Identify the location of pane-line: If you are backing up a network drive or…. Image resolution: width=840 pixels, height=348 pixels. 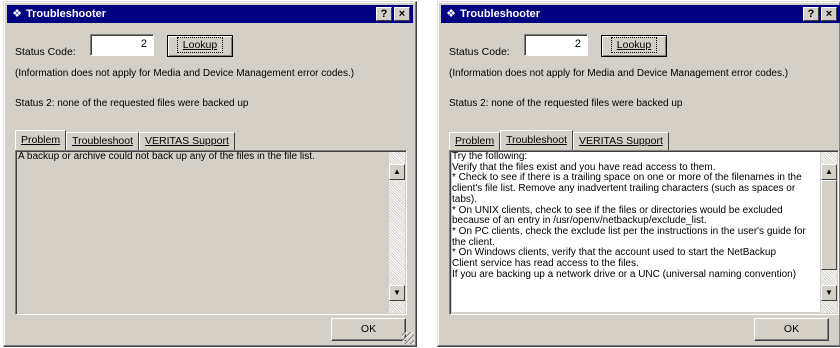
(624, 274).